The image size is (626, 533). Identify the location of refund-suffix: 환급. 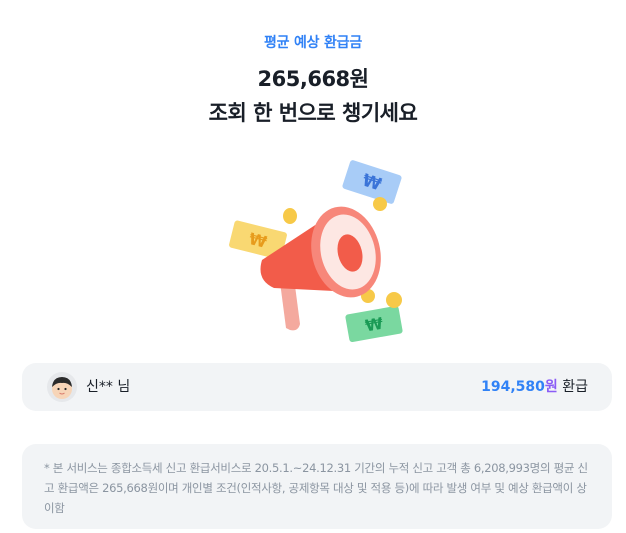
(575, 387).